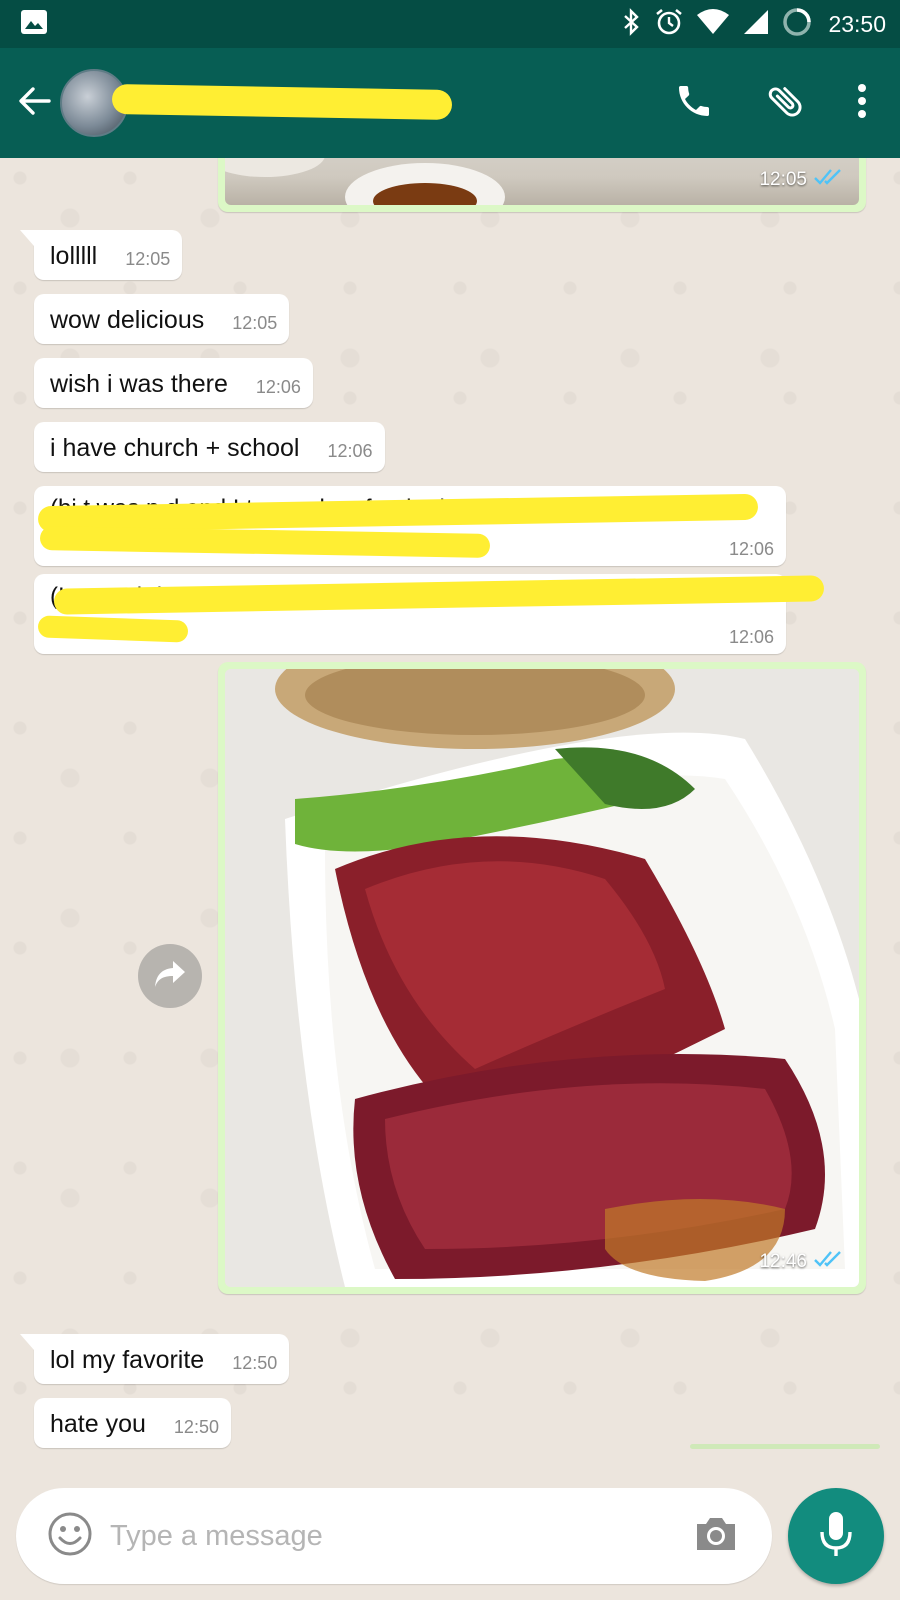  I want to click on call-button, so click(694, 103).